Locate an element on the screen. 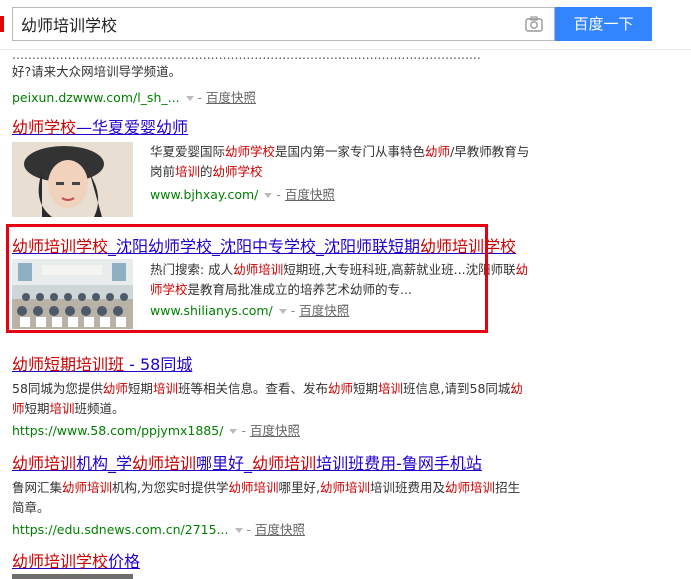  search-box is located at coordinates (283, 24).